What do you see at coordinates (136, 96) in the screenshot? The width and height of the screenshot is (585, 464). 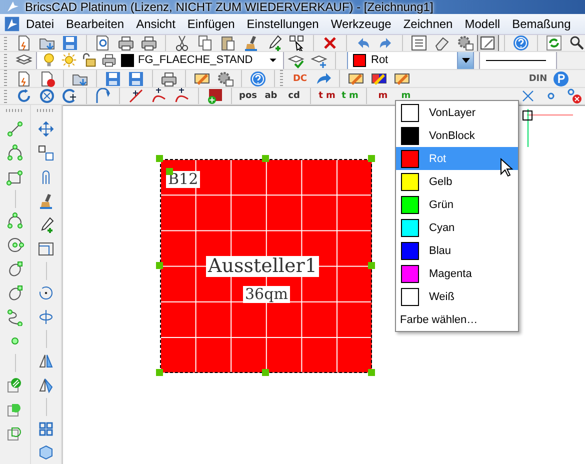 I see `line-point-icon` at bounding box center [136, 96].